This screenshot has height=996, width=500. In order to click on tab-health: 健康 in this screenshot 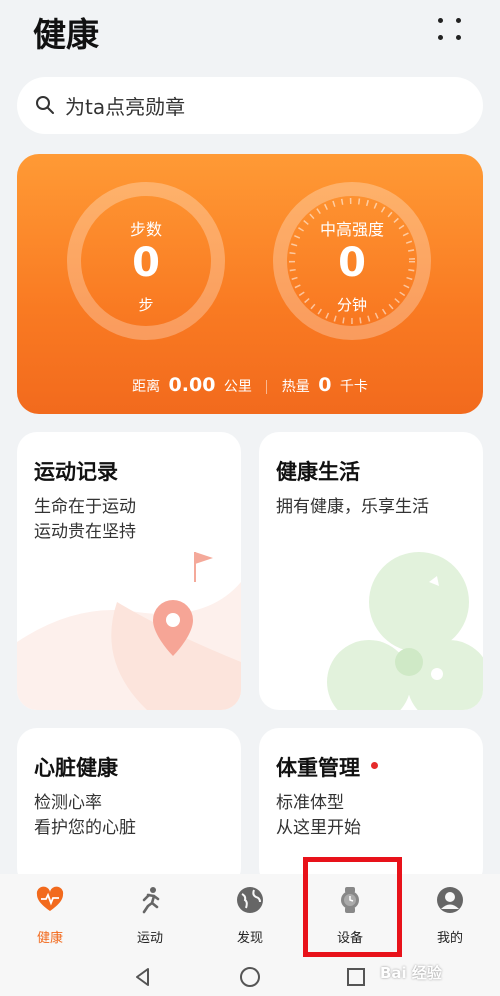, I will do `click(50, 916)`.